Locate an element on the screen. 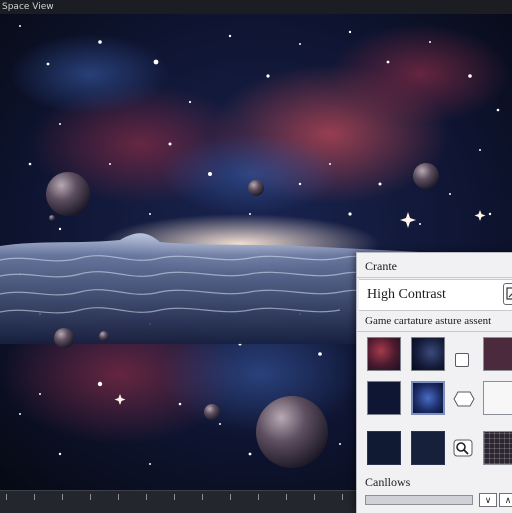  canllows-slider is located at coordinates (419, 500).